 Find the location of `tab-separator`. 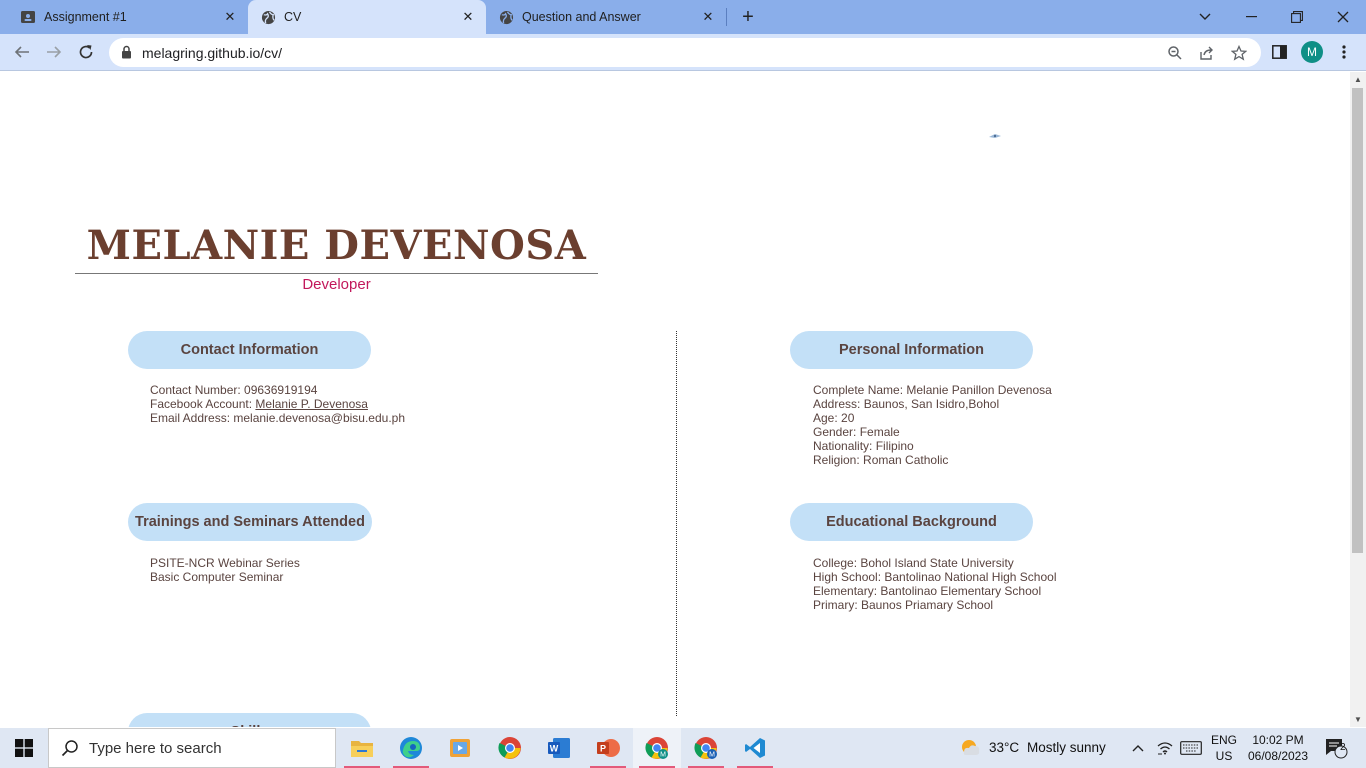

tab-separator is located at coordinates (726, 17).